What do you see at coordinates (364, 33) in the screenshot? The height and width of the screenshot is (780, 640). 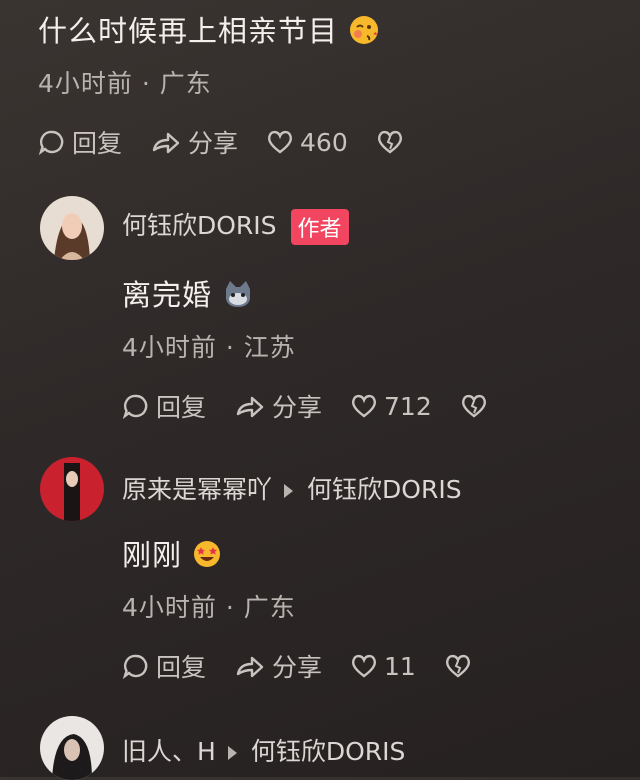 I see `blushing-kiss-emoji-icon` at bounding box center [364, 33].